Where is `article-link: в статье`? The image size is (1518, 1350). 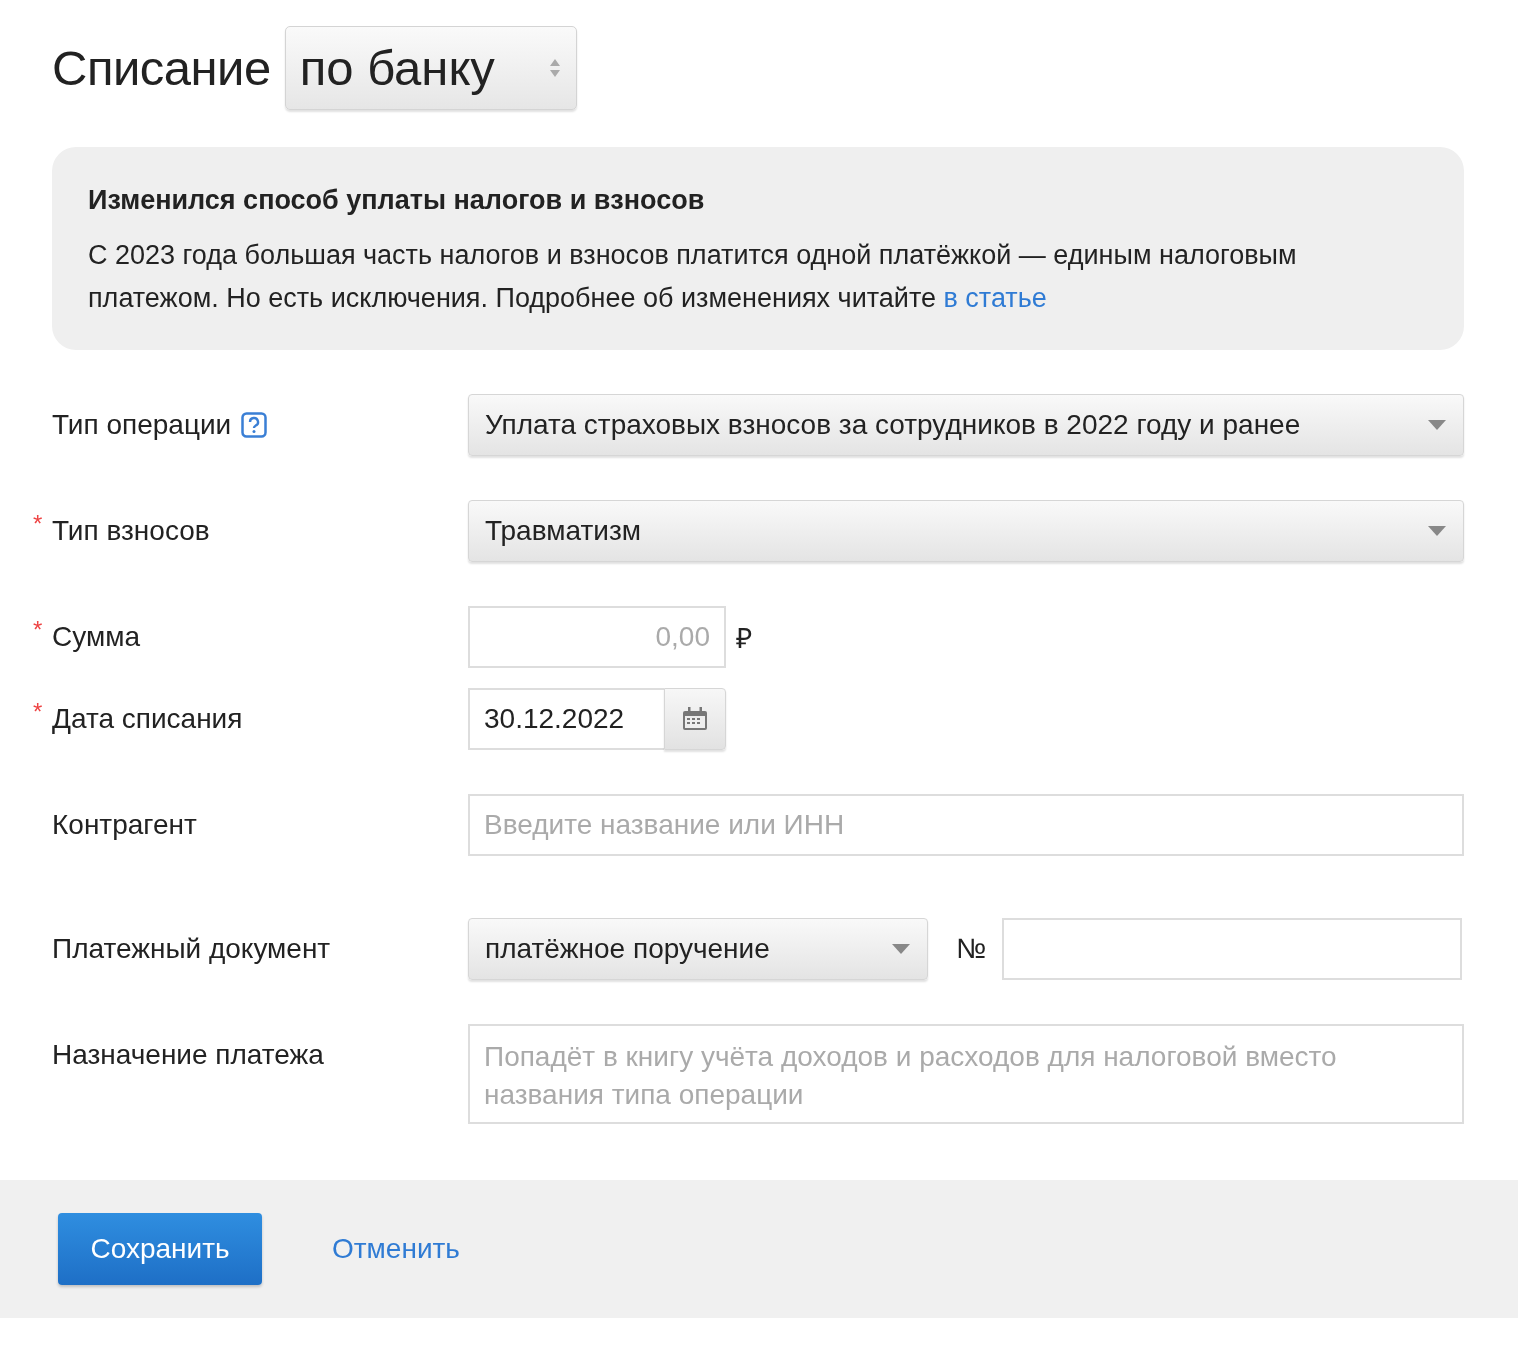
article-link: в статье is located at coordinates (995, 298).